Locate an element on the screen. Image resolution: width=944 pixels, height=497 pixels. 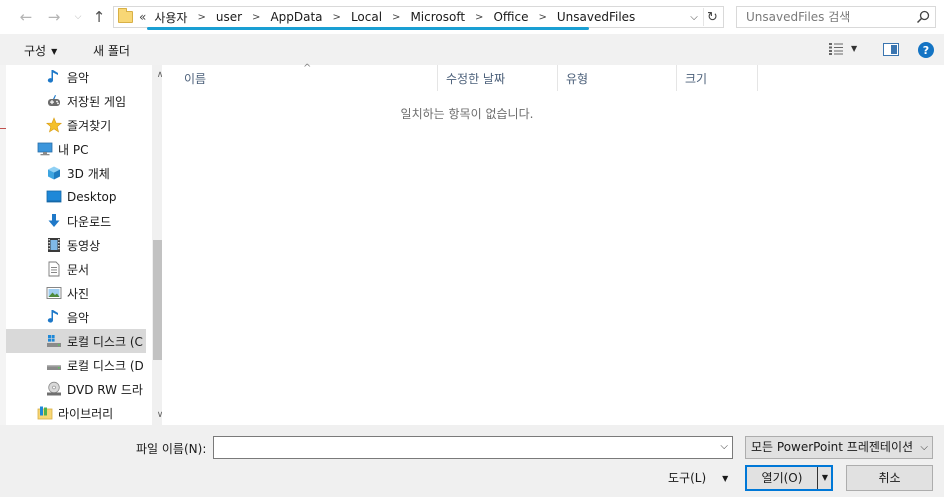
organize-button: 구성 ▼ is located at coordinates (40, 50).